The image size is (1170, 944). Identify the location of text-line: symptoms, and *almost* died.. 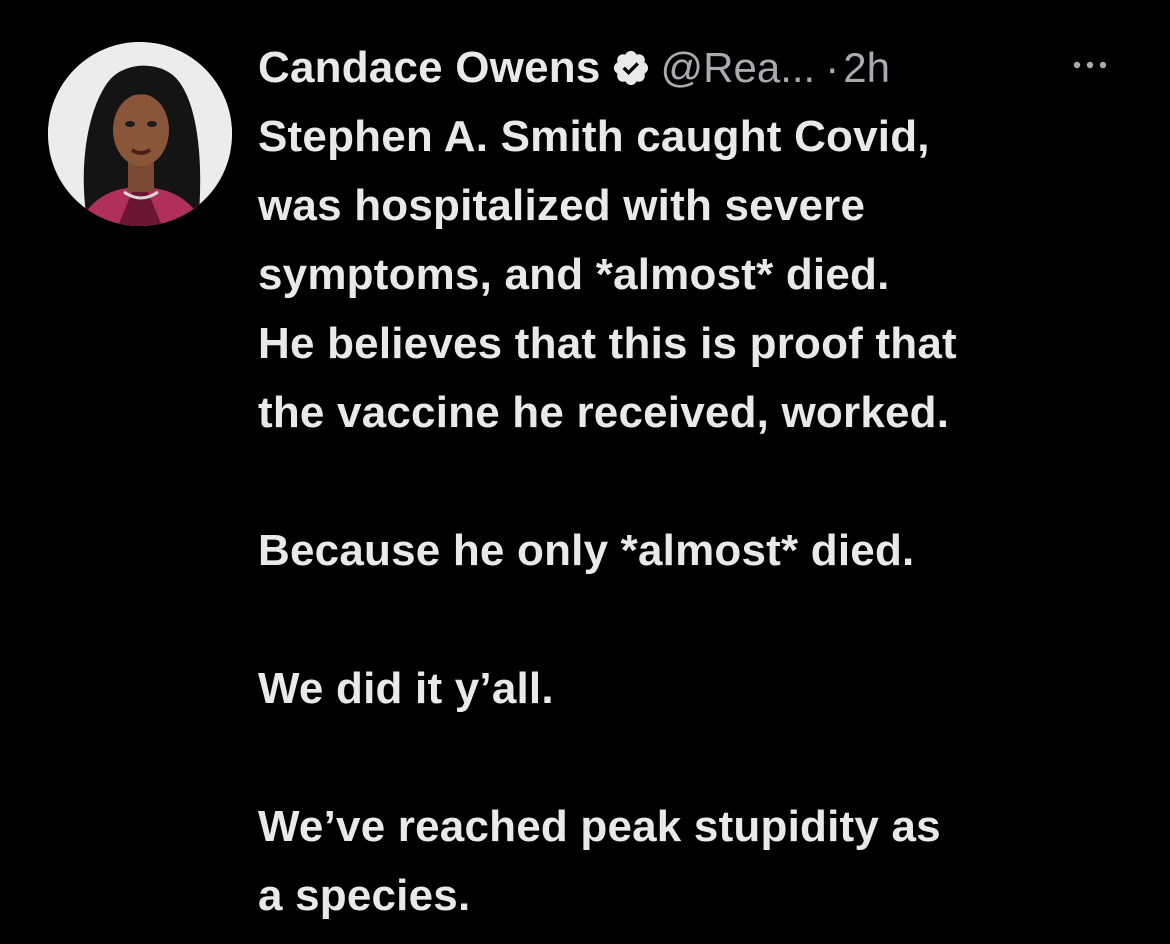
(574, 274).